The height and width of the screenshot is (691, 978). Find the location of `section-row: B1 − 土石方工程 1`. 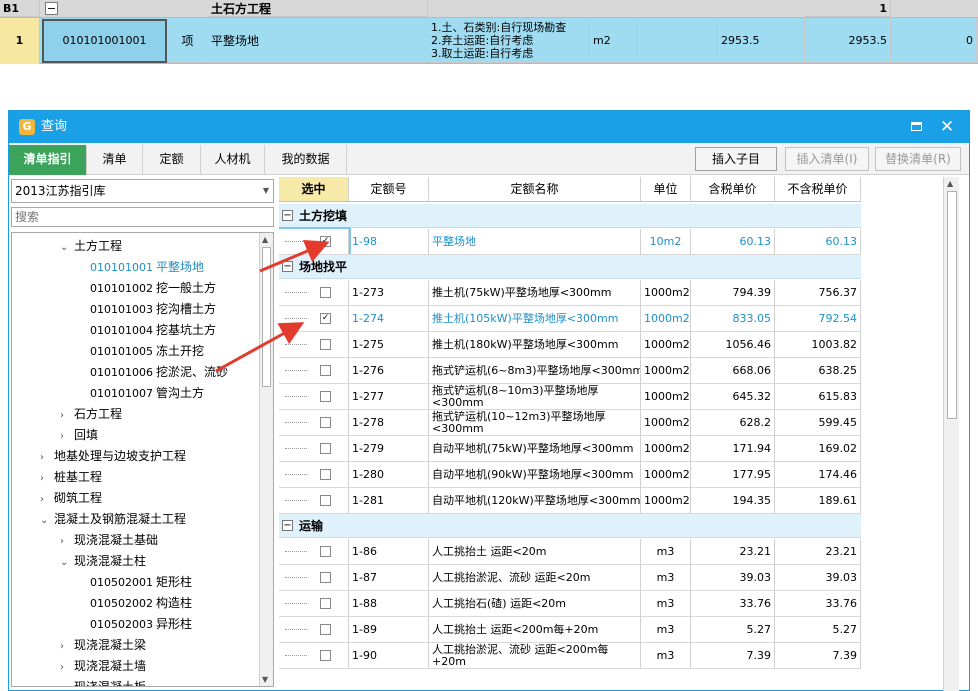

section-row: B1 − 土石方工程 1 is located at coordinates (489, 9).